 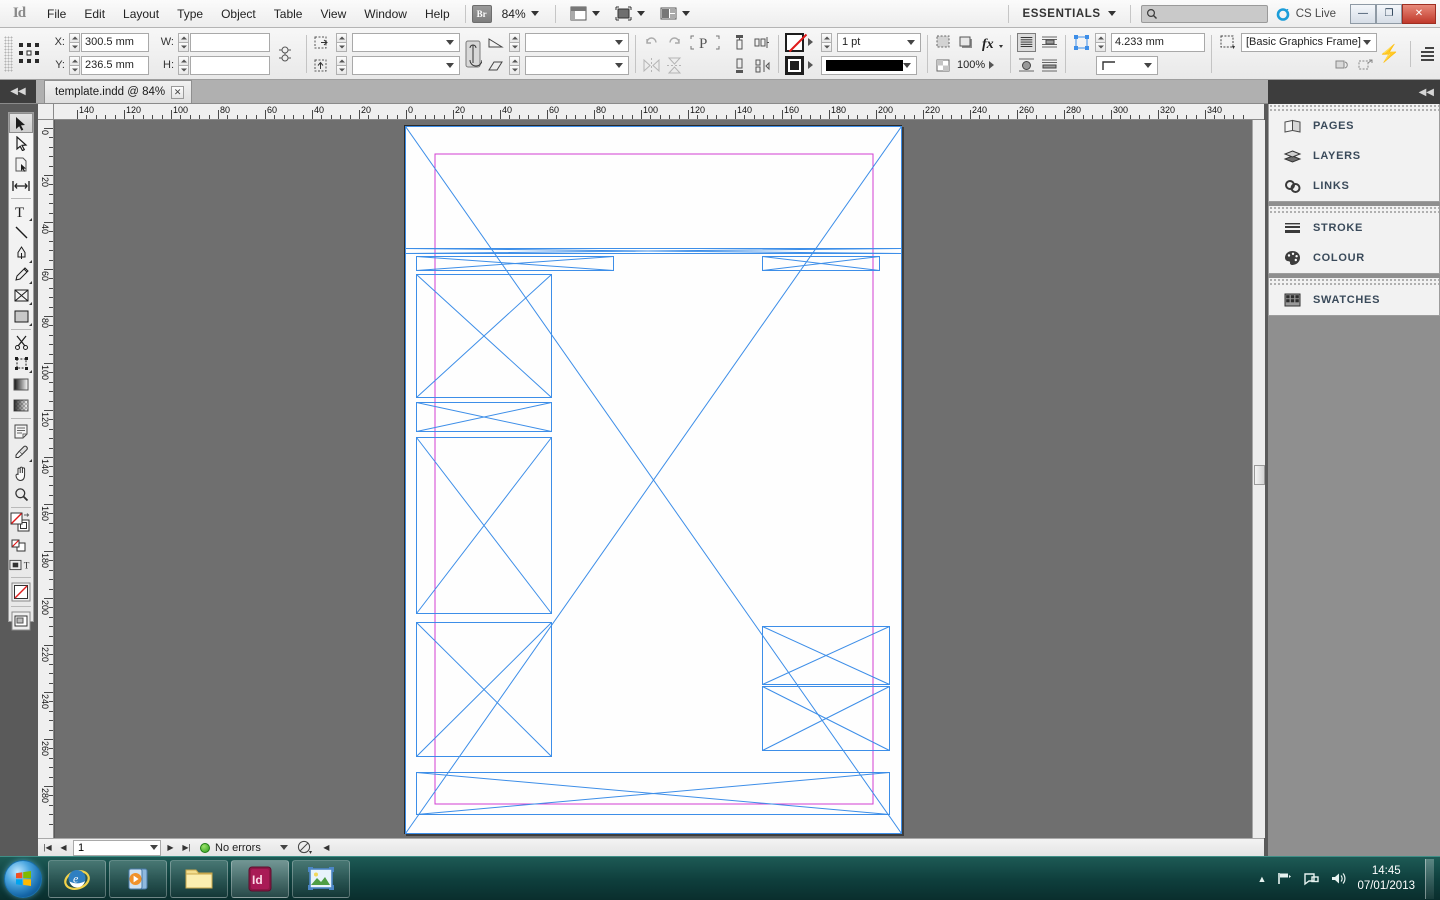 What do you see at coordinates (406, 42) in the screenshot?
I see `scale-x-combo` at bounding box center [406, 42].